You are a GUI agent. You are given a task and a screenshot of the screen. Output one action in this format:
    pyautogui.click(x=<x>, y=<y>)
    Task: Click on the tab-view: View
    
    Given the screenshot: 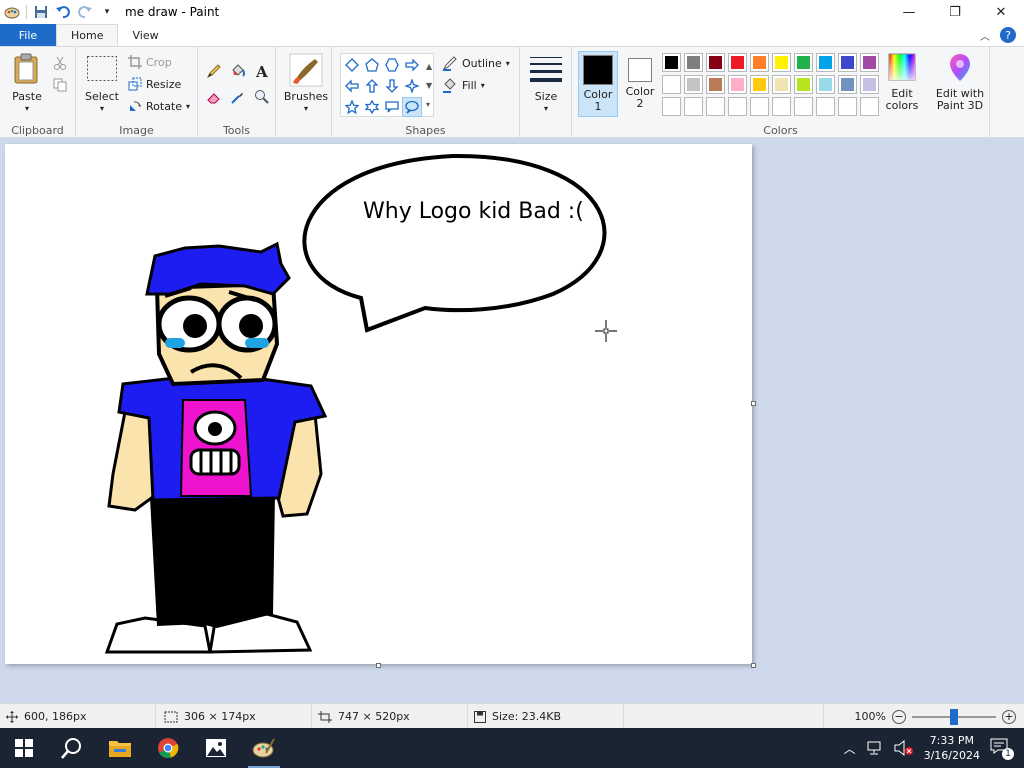 What is the action you would take?
    pyautogui.click(x=145, y=35)
    